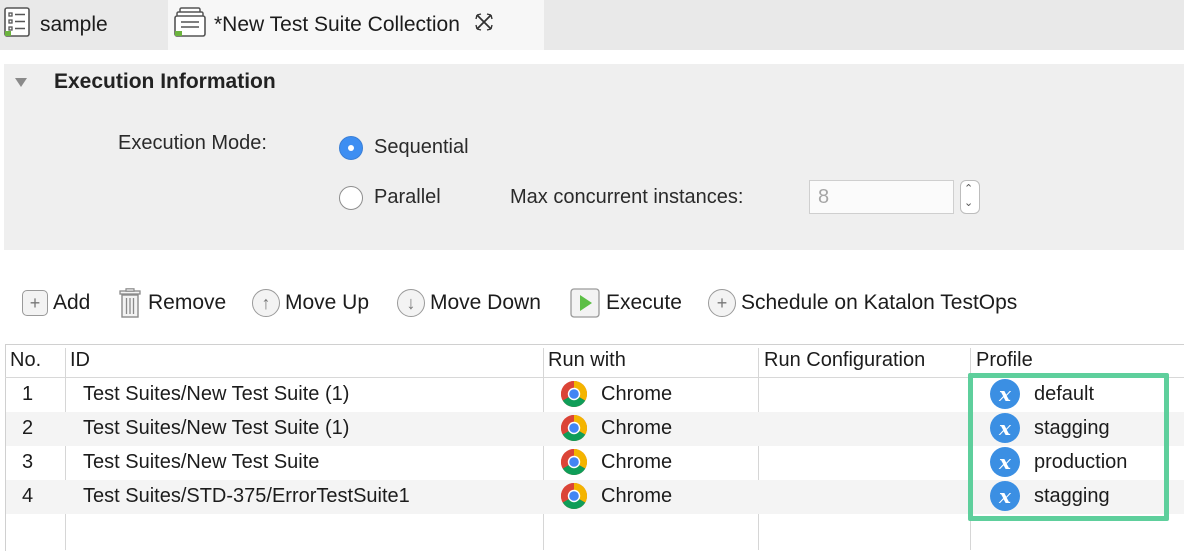 This screenshot has width=1184, height=551. I want to click on max-concurrent-instances-input, so click(881, 197).